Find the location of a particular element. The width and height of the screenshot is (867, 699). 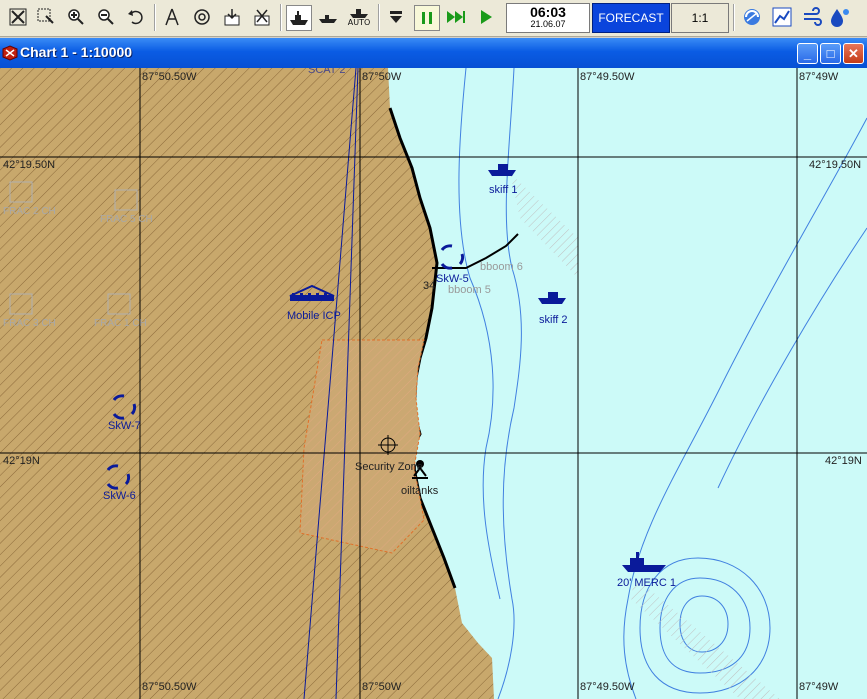

undo-icon is located at coordinates (136, 17).